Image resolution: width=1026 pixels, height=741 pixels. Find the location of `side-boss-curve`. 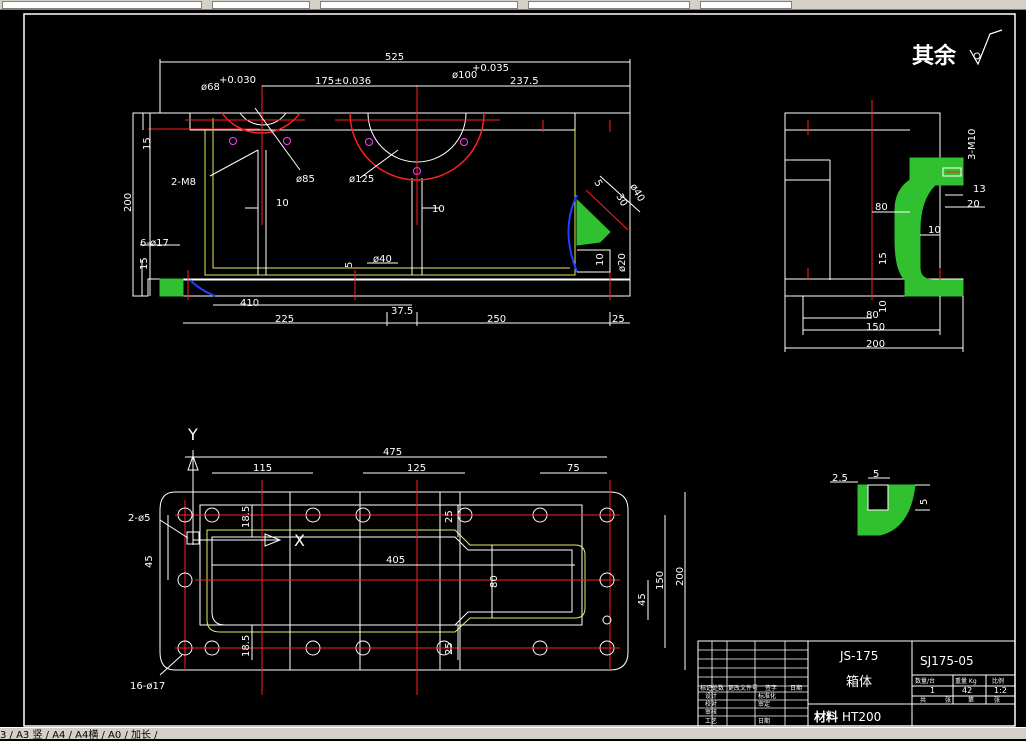

side-boss-curve is located at coordinates (572, 233).